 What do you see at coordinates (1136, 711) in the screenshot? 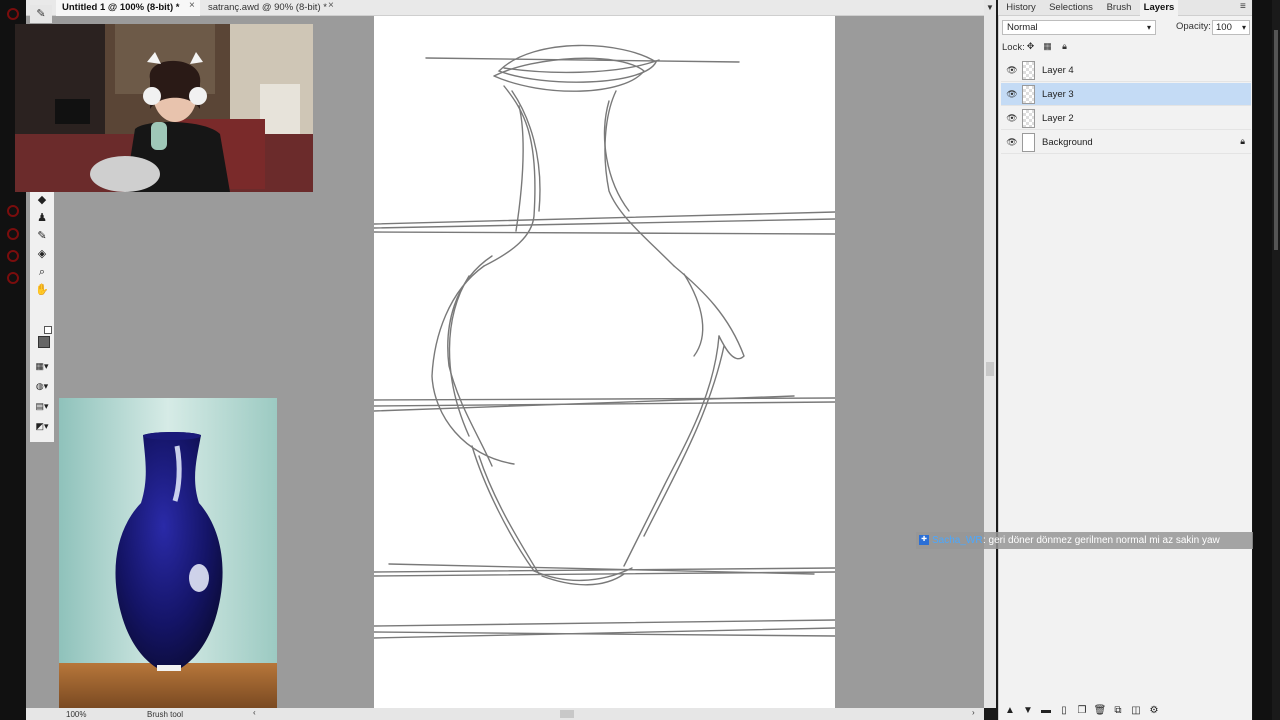
I see `effects-icon: ◫` at bounding box center [1136, 711].